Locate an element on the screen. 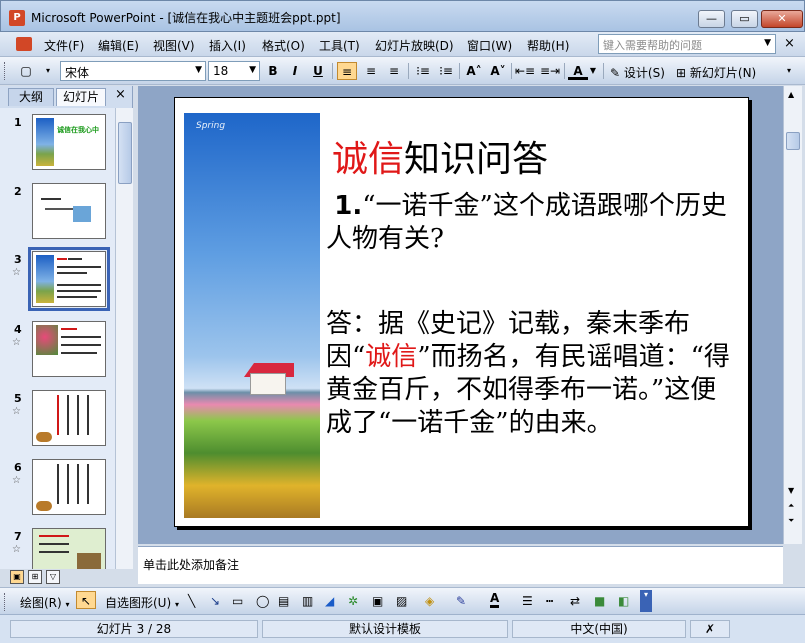  wordart-icon: ◢ is located at coordinates (329, 601).